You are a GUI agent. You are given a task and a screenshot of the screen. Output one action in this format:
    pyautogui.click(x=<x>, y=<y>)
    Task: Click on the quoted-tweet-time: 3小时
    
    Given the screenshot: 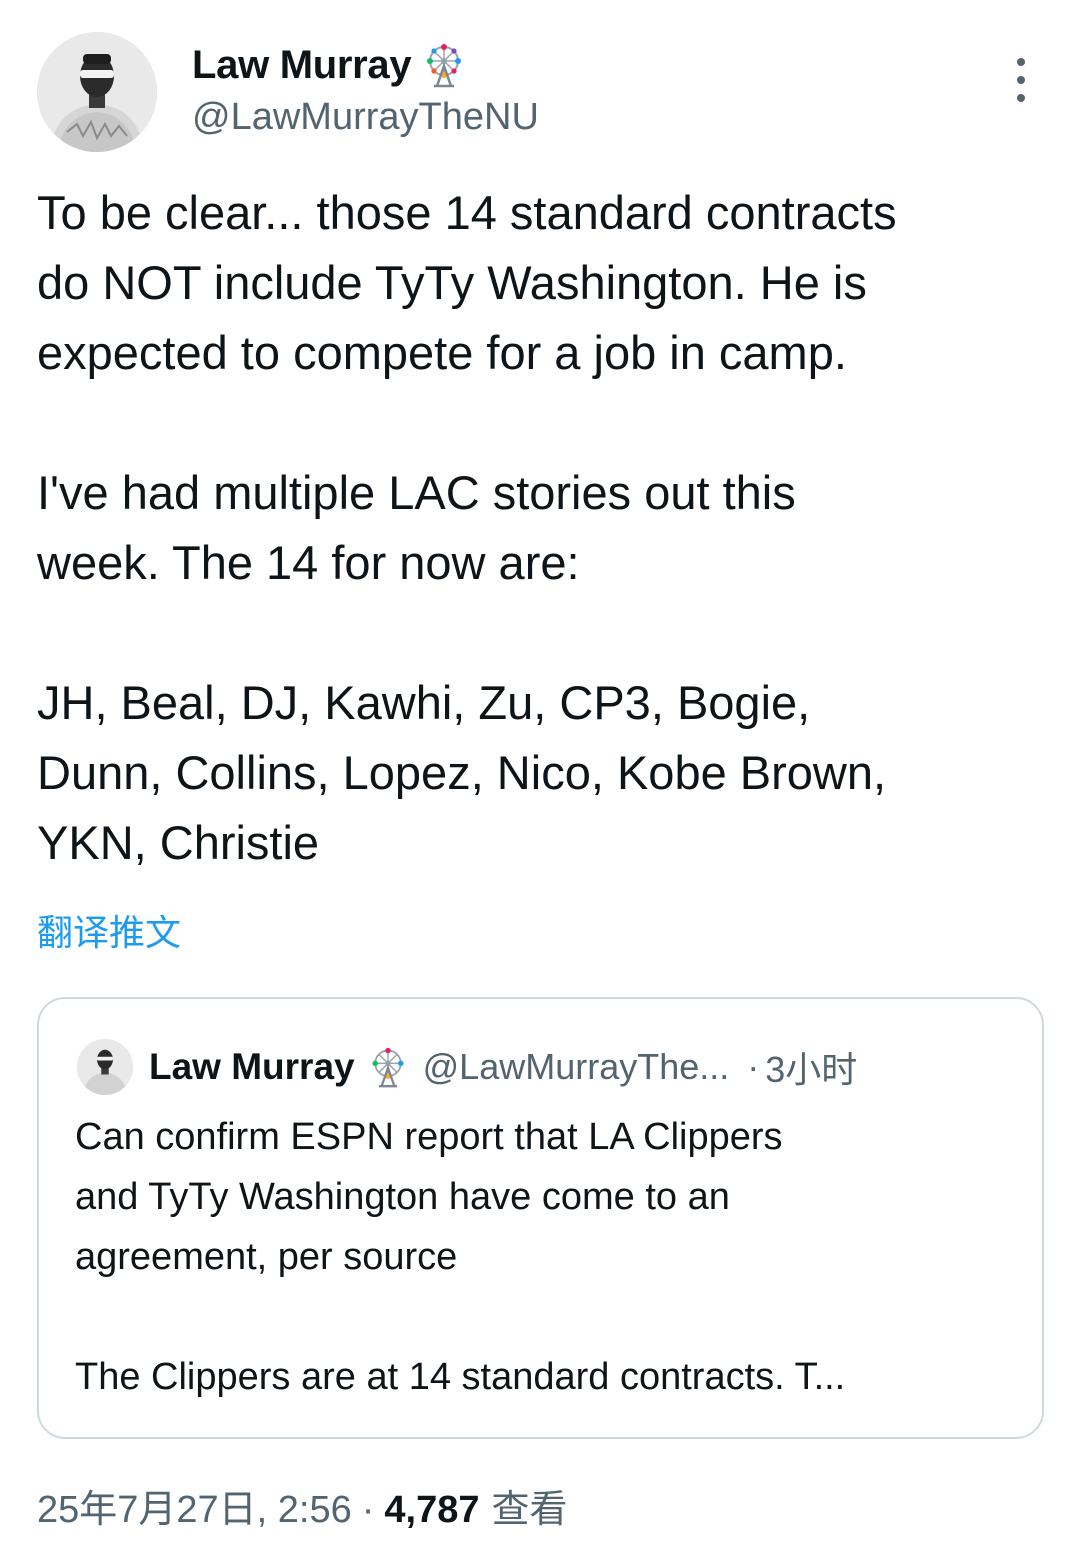 What is the action you would take?
    pyautogui.click(x=811, y=1069)
    